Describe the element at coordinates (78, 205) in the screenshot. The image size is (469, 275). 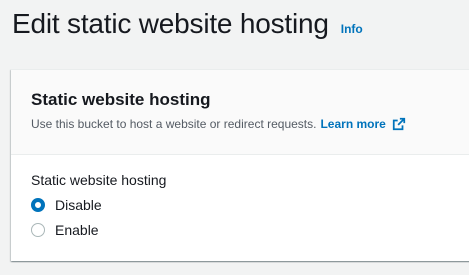
I see `disable-radio-label: Disable` at that location.